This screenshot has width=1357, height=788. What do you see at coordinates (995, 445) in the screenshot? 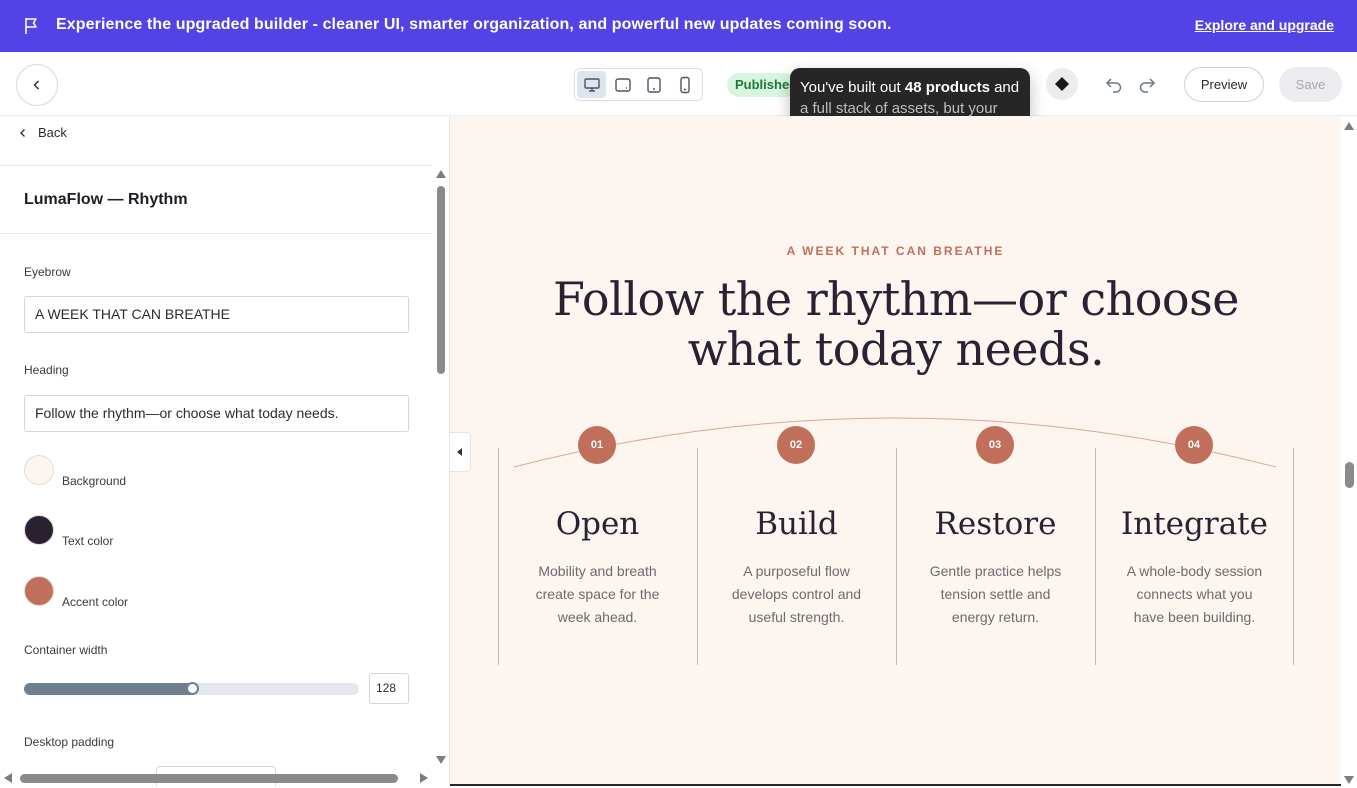
I see `step-number-badge: 03` at bounding box center [995, 445].